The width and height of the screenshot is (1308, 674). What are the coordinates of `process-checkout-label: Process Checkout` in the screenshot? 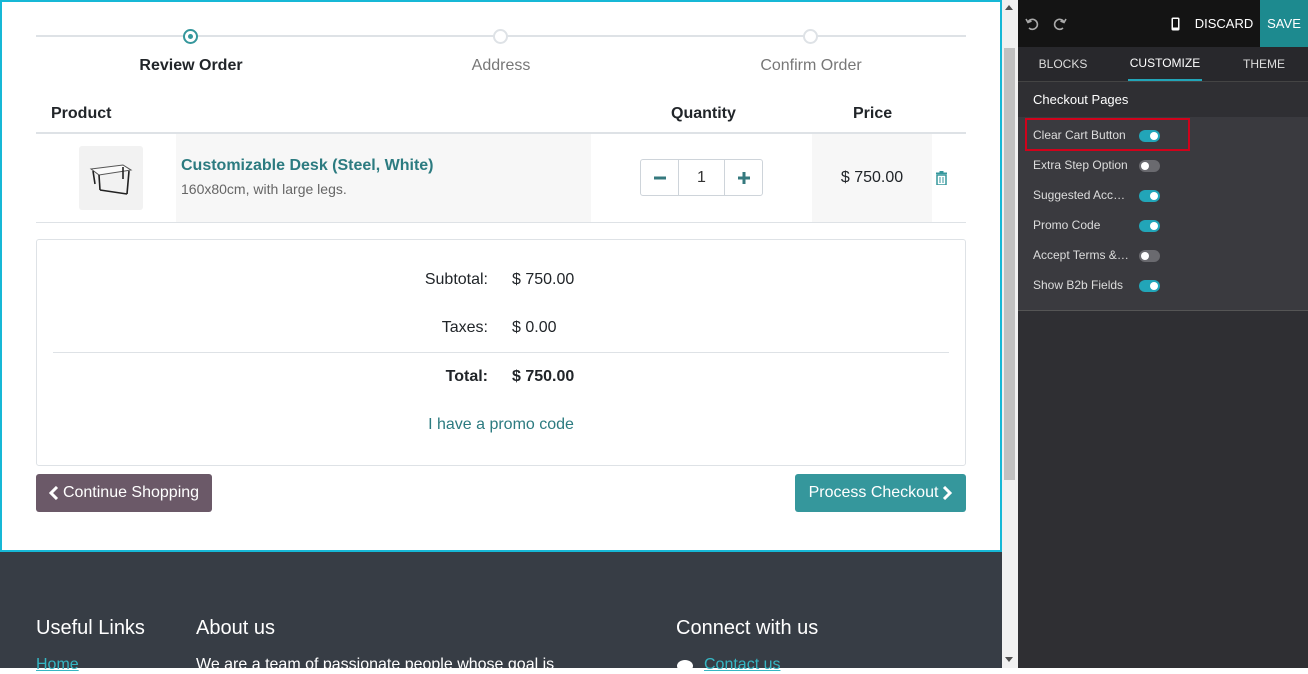 It's located at (873, 492).